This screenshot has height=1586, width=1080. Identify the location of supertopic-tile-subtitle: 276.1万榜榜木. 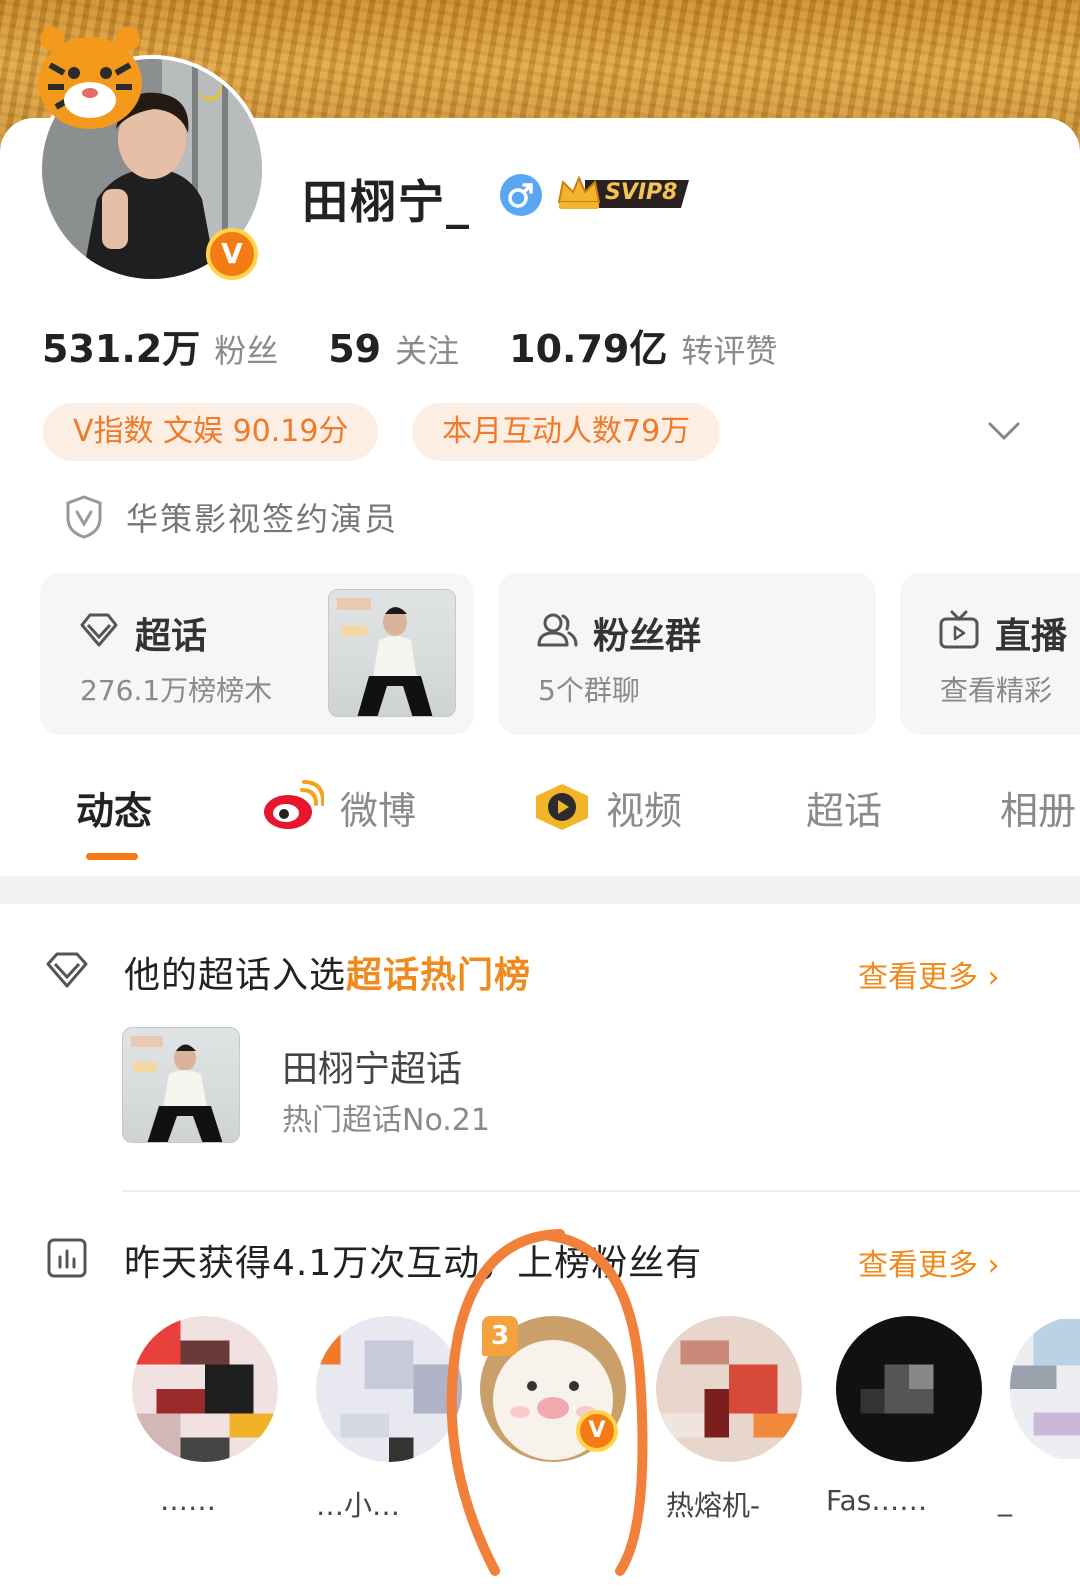
(176, 690).